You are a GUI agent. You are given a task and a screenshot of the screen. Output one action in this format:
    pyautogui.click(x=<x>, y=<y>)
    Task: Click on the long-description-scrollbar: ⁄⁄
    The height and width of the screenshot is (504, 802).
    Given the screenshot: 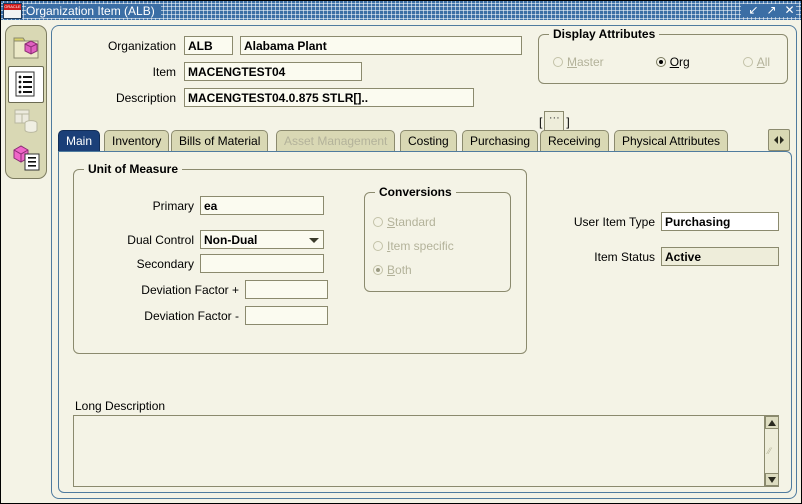 What is the action you would take?
    pyautogui.click(x=771, y=451)
    